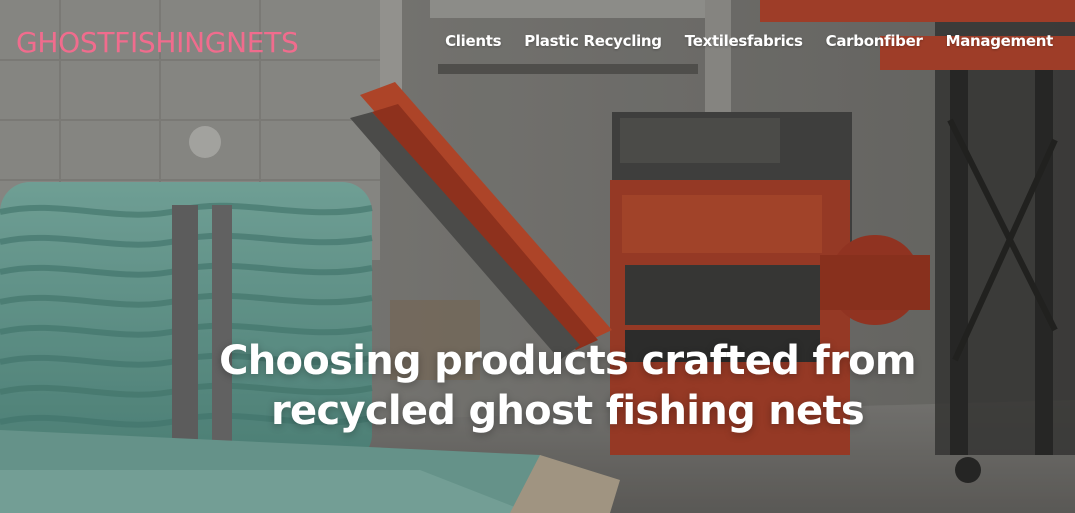 This screenshot has height=513, width=1075. Describe the element at coordinates (1000, 41) in the screenshot. I see `nav-link-management: Management` at that location.